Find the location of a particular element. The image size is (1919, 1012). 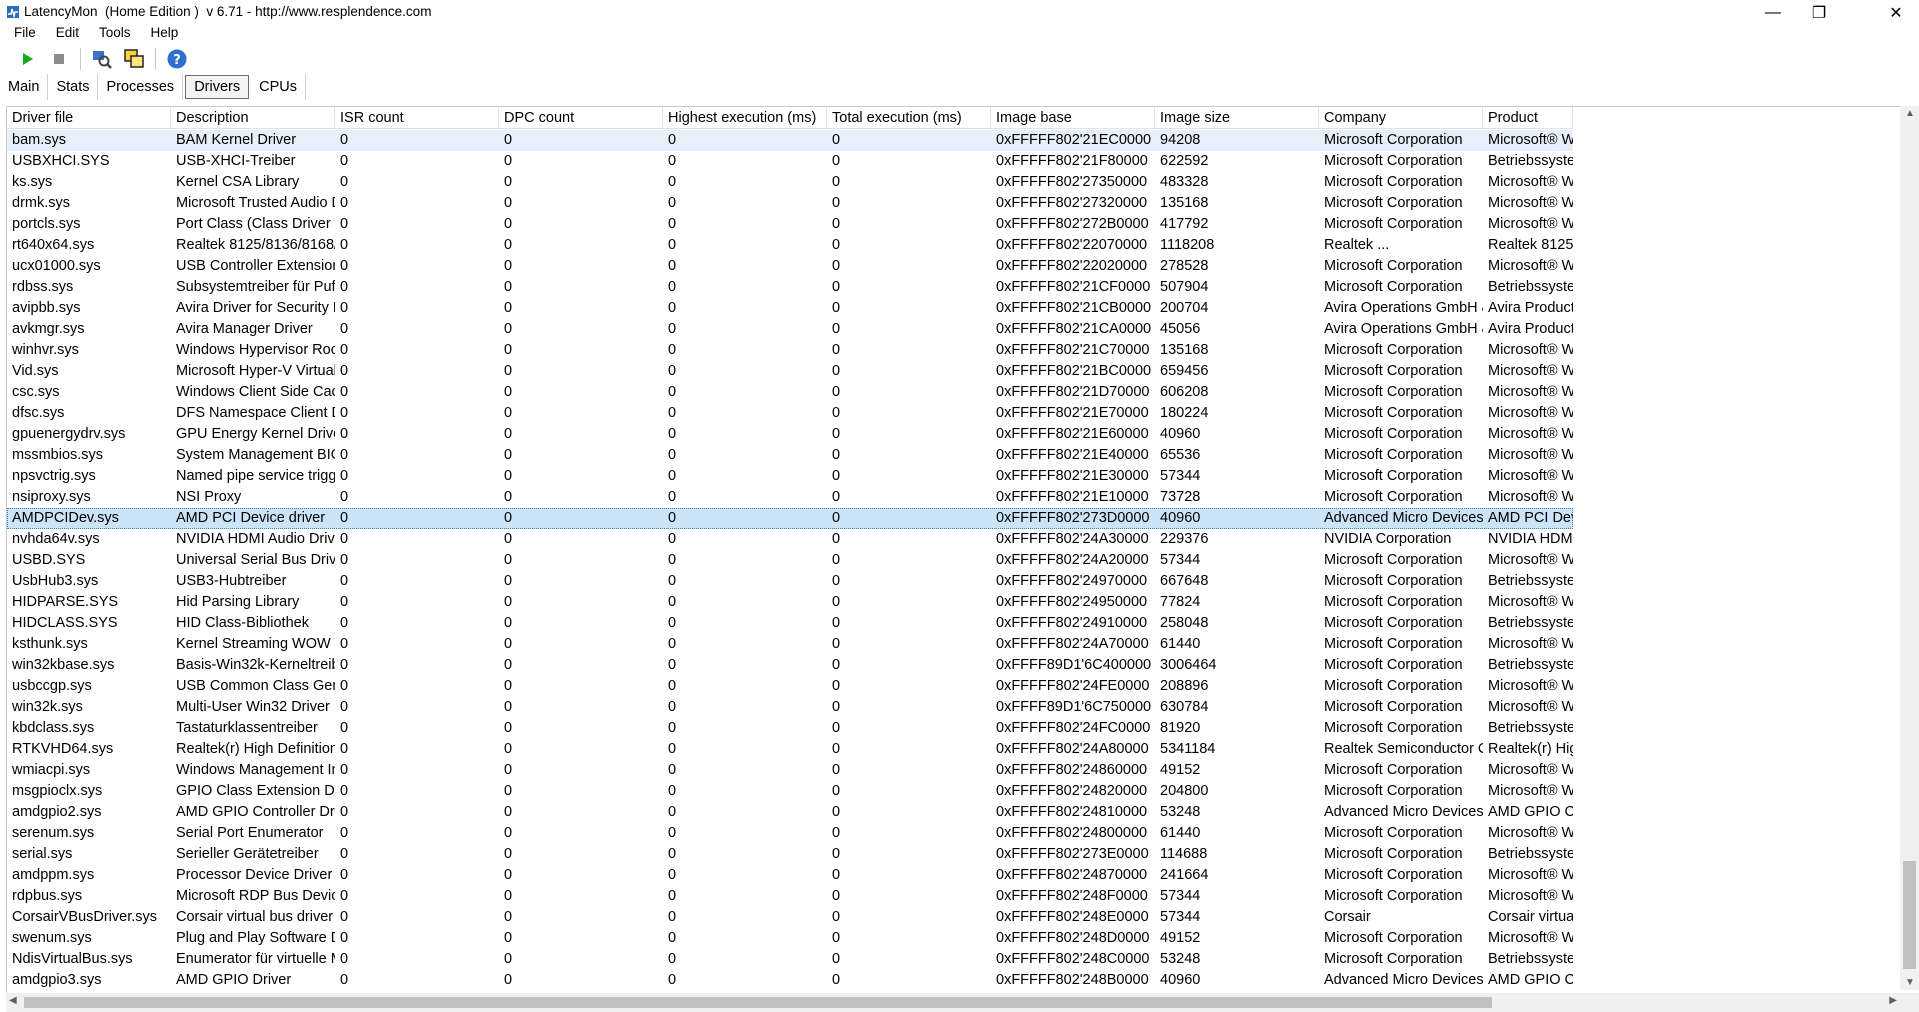

windows-button is located at coordinates (134, 59).